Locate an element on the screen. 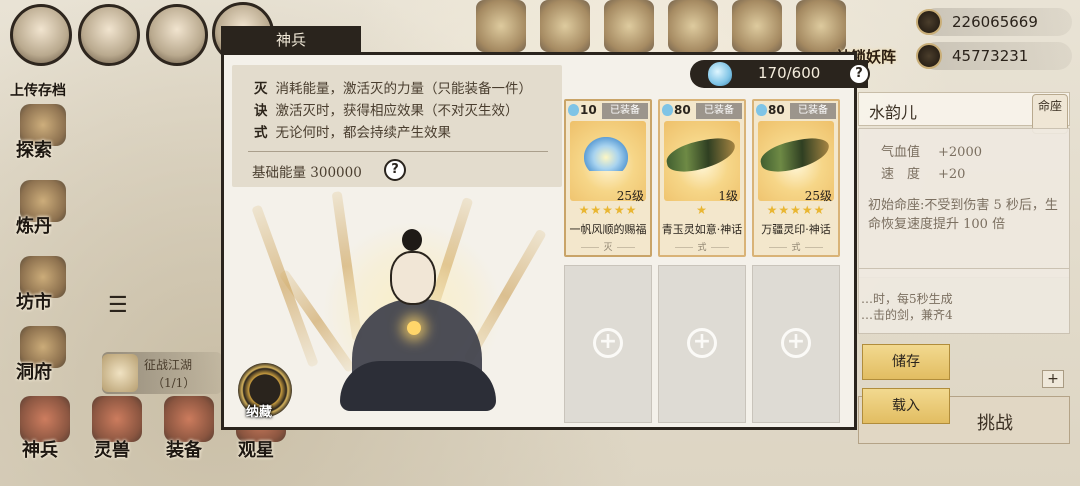 The width and height of the screenshot is (1080, 486). save-button: 储存 is located at coordinates (906, 362).